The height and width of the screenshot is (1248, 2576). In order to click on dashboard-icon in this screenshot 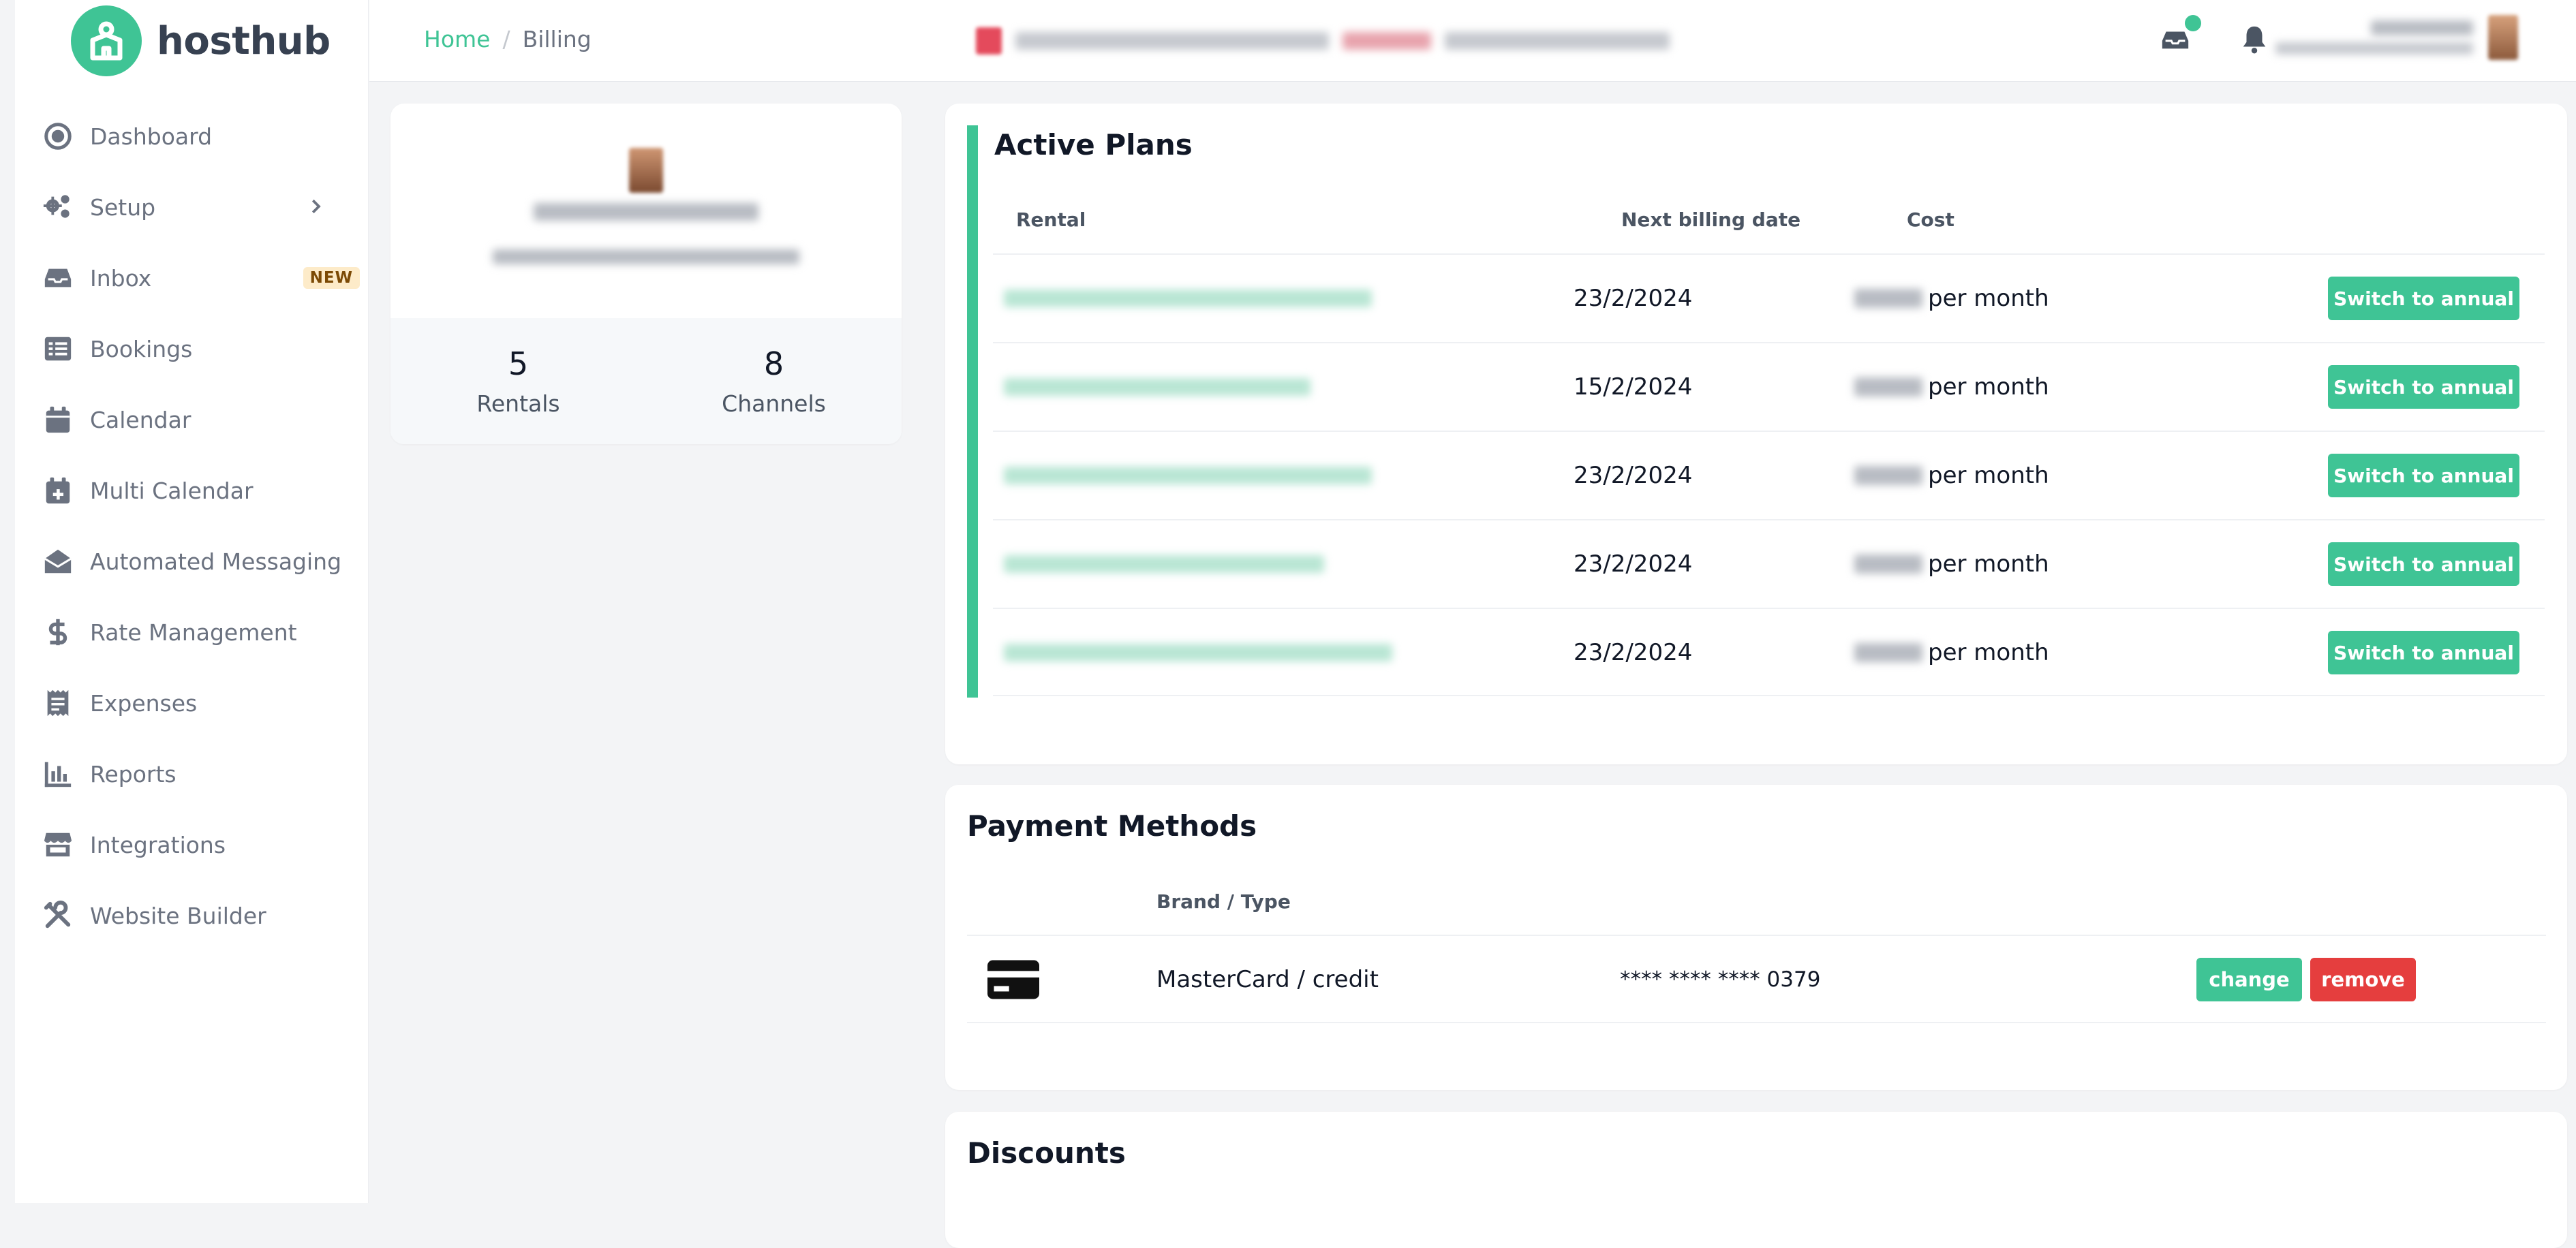, I will do `click(58, 136)`.